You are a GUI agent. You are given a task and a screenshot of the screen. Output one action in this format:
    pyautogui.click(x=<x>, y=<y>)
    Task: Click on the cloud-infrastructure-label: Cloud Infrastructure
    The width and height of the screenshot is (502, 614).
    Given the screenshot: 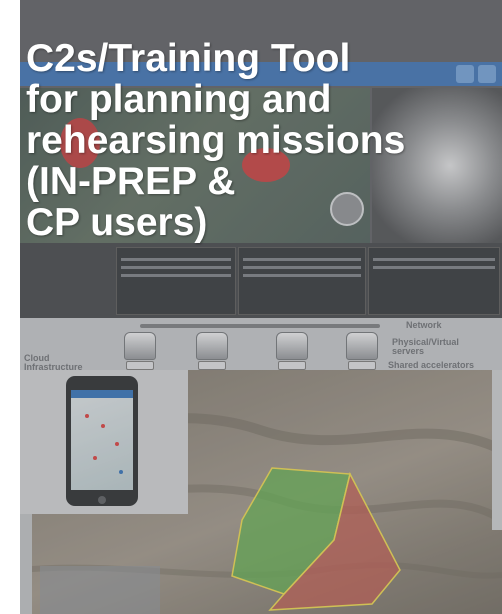 What is the action you would take?
    pyautogui.click(x=53, y=362)
    